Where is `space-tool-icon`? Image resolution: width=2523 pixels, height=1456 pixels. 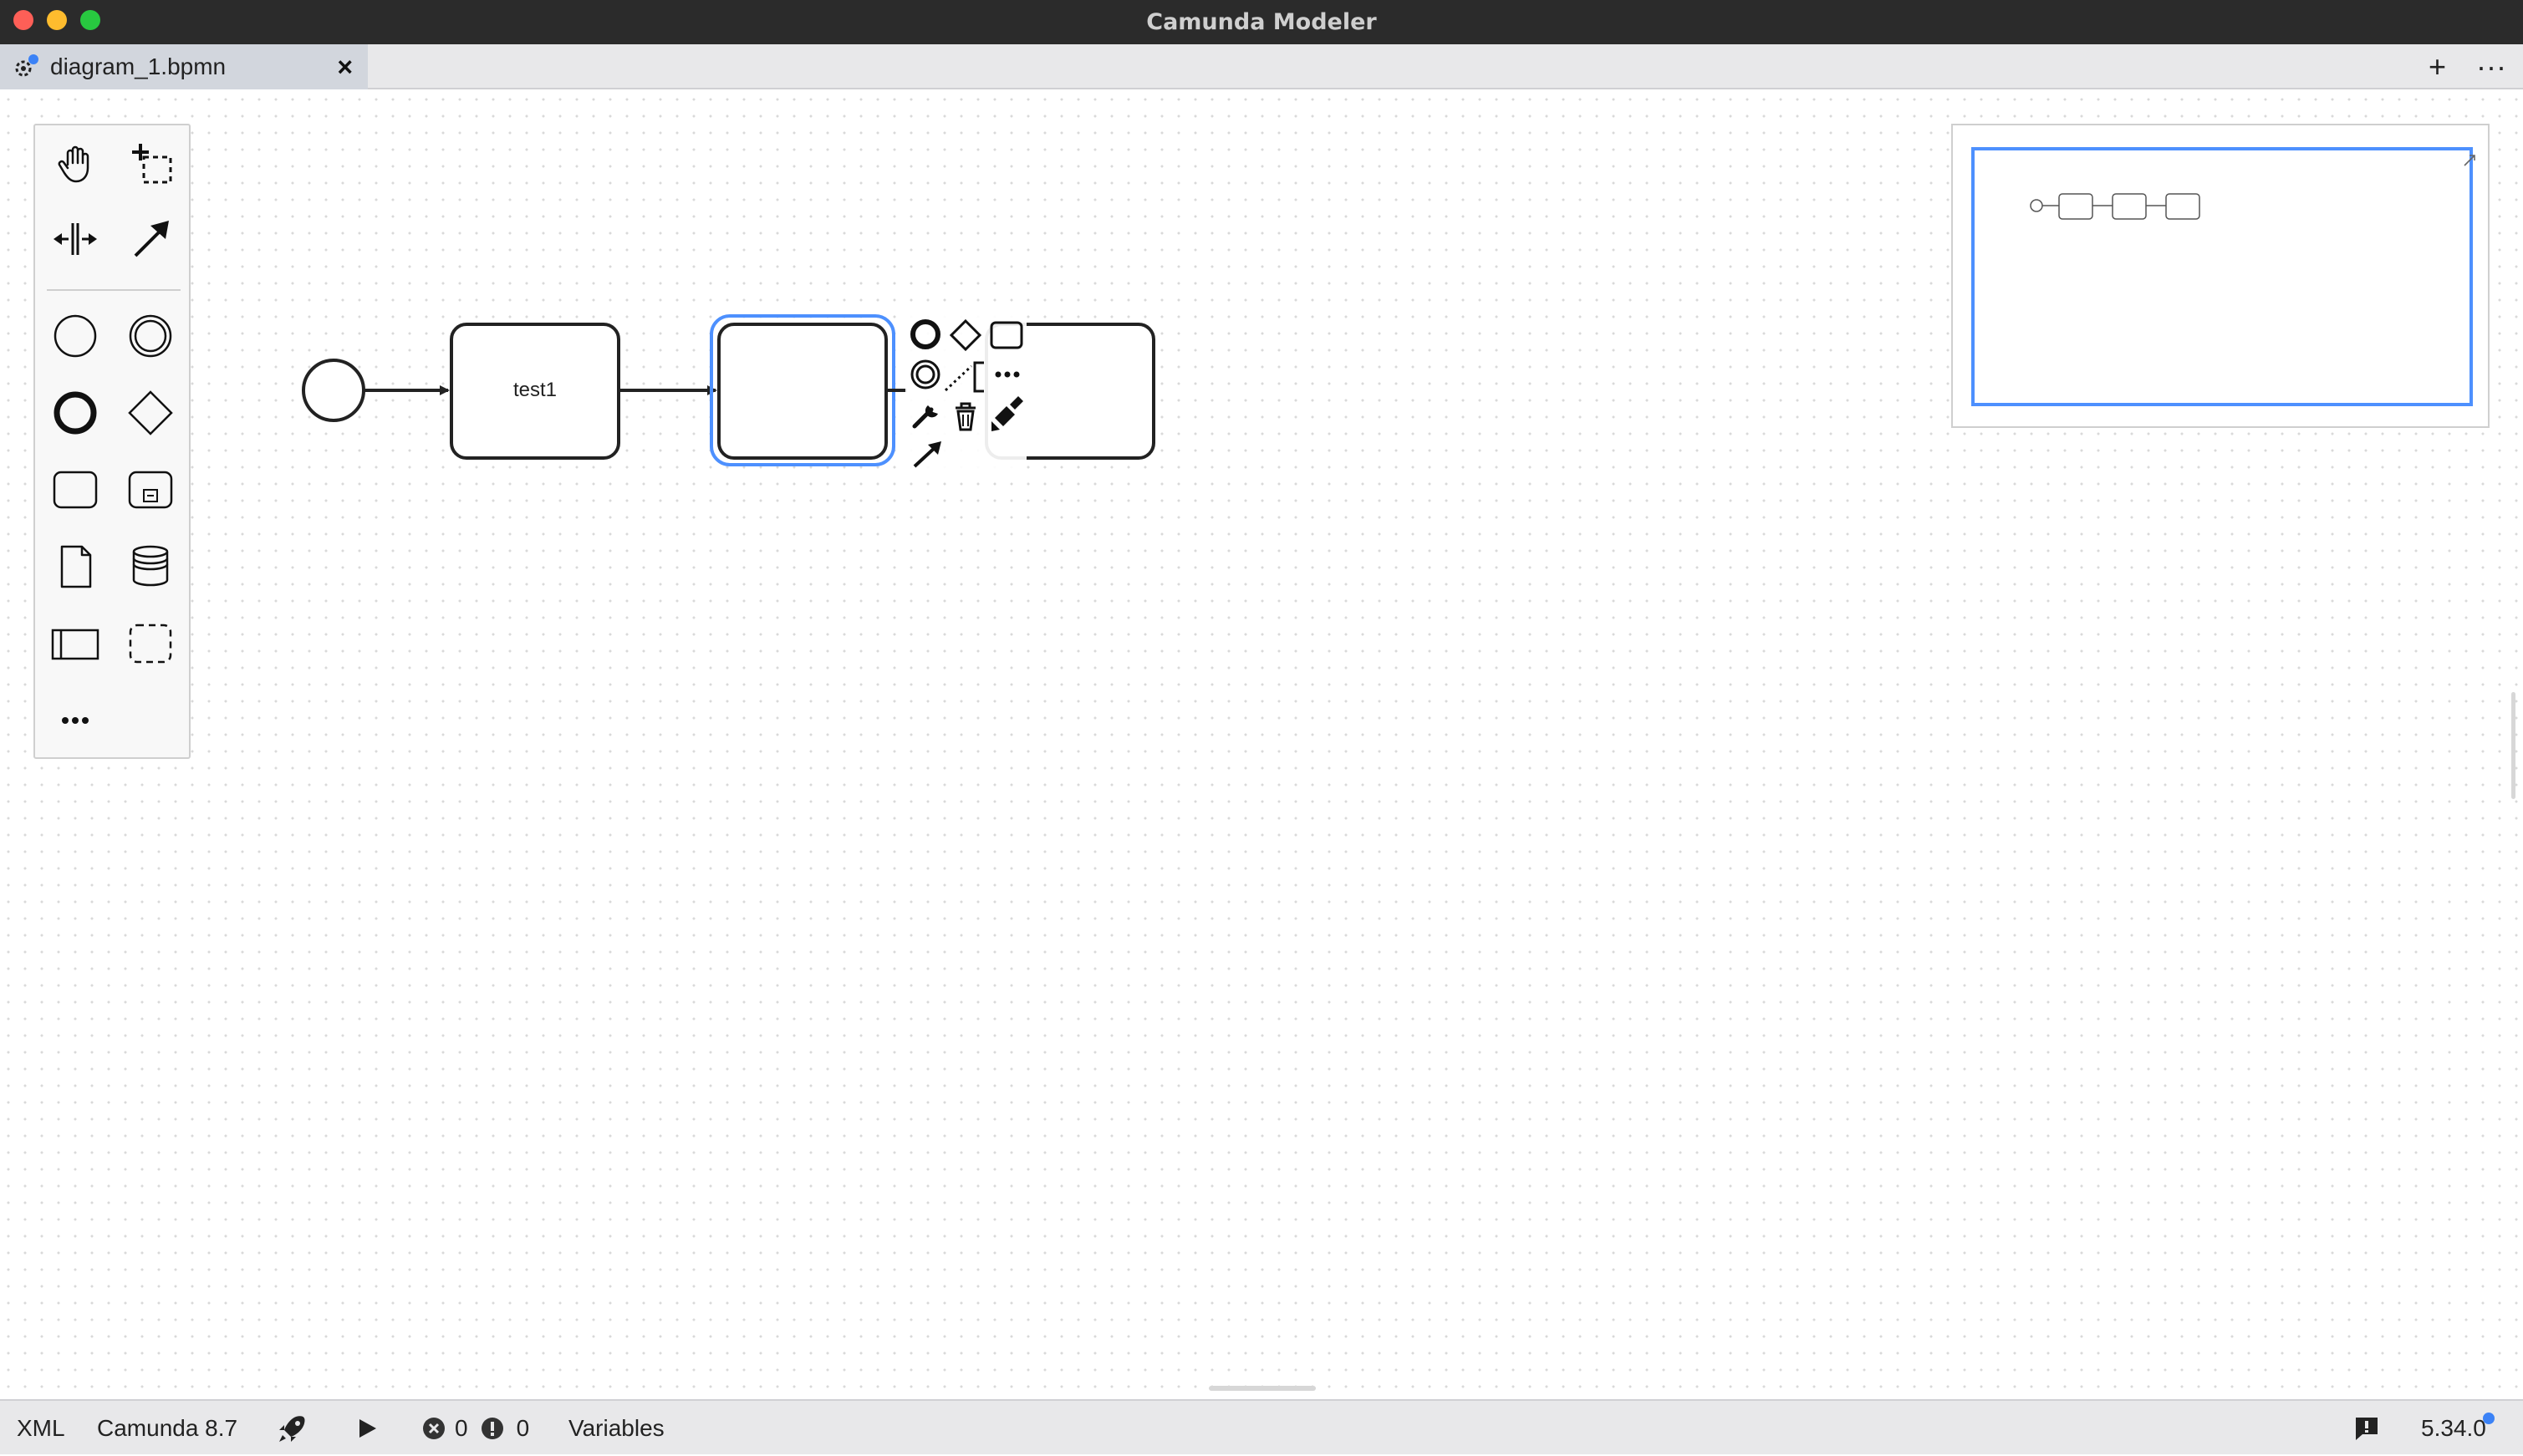
space-tool-icon is located at coordinates (75, 239).